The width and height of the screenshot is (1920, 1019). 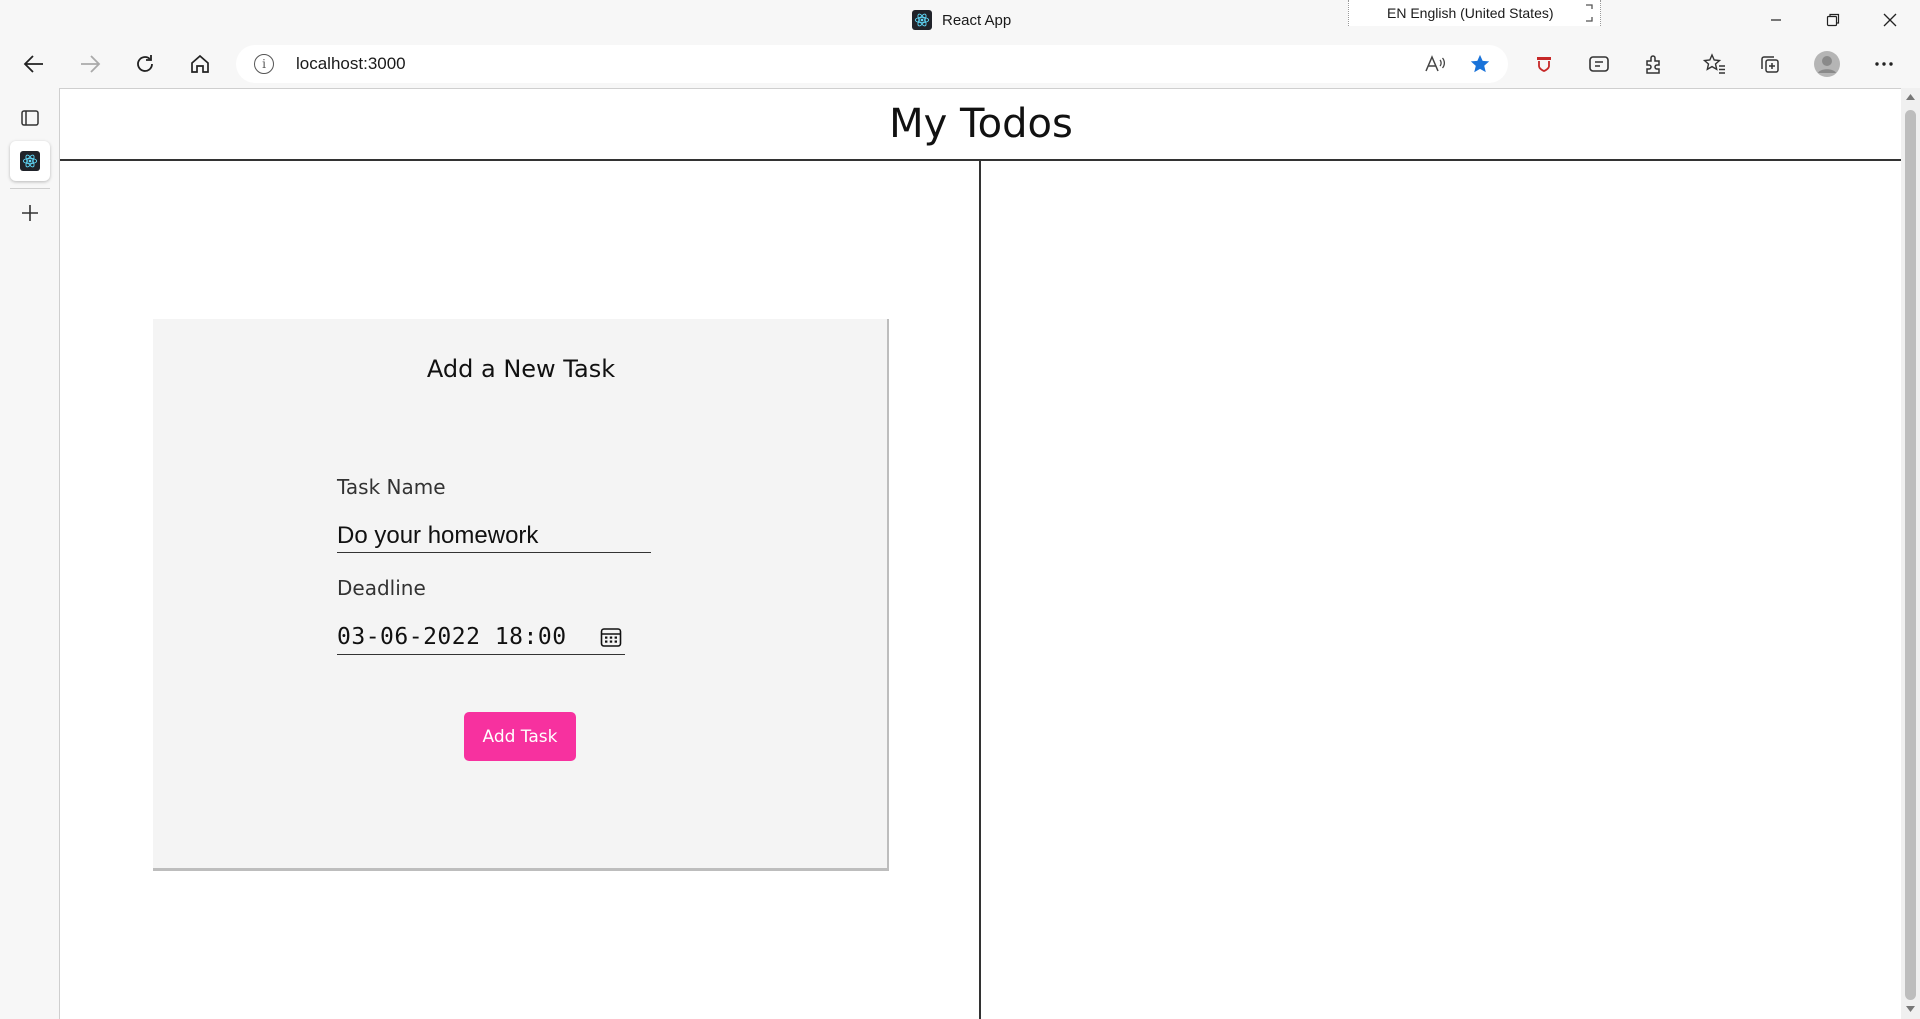 I want to click on tab-react-app, so click(x=30, y=161).